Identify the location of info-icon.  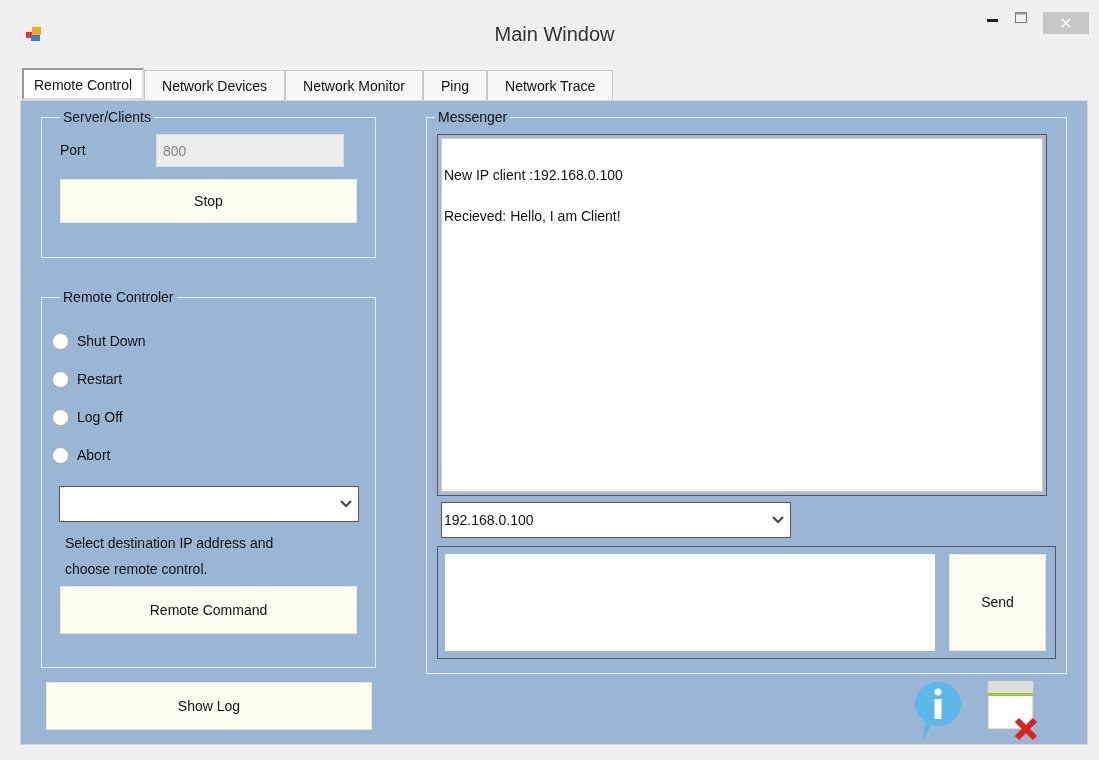
(938, 711).